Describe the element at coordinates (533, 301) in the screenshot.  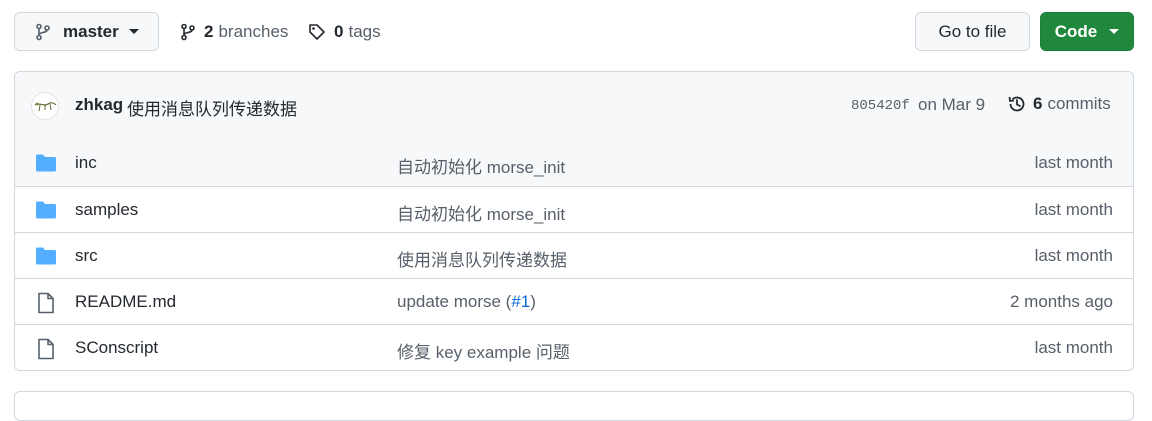
I see `commit-message-end: )` at that location.